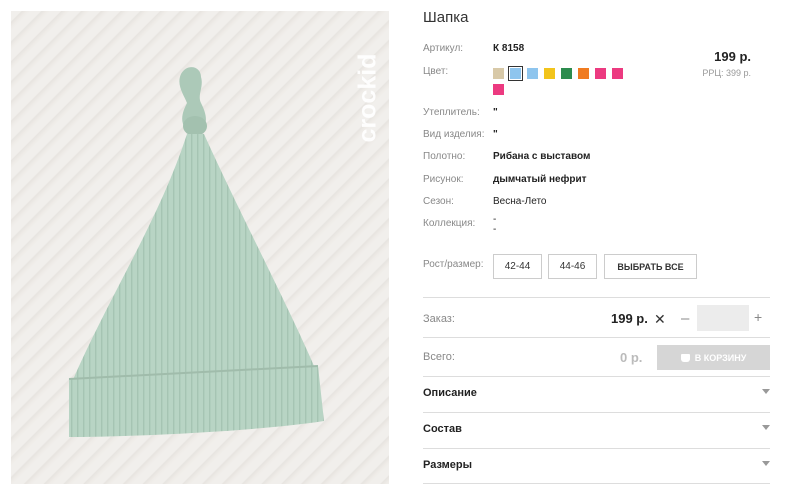  I want to click on recommended-price: РРЦ: 399 р., so click(726, 73).